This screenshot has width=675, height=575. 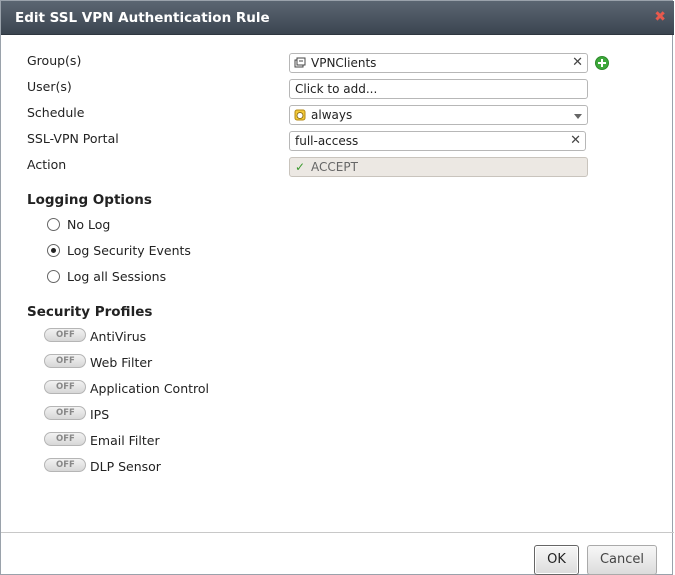 What do you see at coordinates (142, 18) in the screenshot?
I see `dialog-title: Edit SSL VPN Authentication Rule` at bounding box center [142, 18].